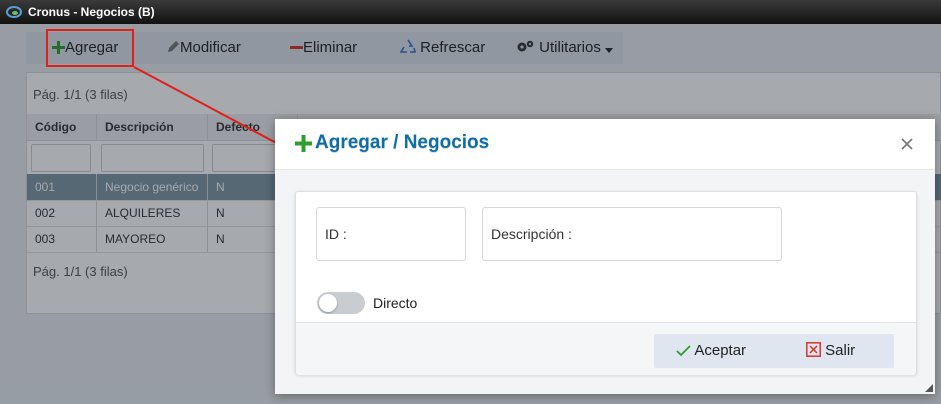 The height and width of the screenshot is (404, 941). Describe the element at coordinates (774, 351) in the screenshot. I see `dialog-button-group: Aceptar Salir` at that location.